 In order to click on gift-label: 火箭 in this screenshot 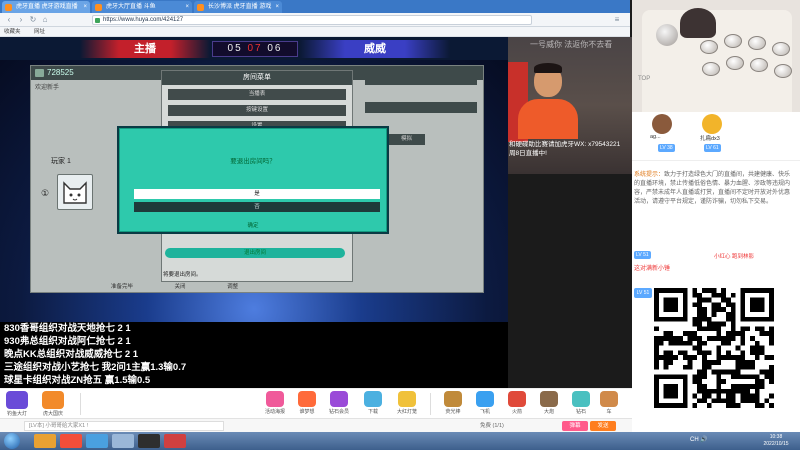, I will do `click(516, 412)`.